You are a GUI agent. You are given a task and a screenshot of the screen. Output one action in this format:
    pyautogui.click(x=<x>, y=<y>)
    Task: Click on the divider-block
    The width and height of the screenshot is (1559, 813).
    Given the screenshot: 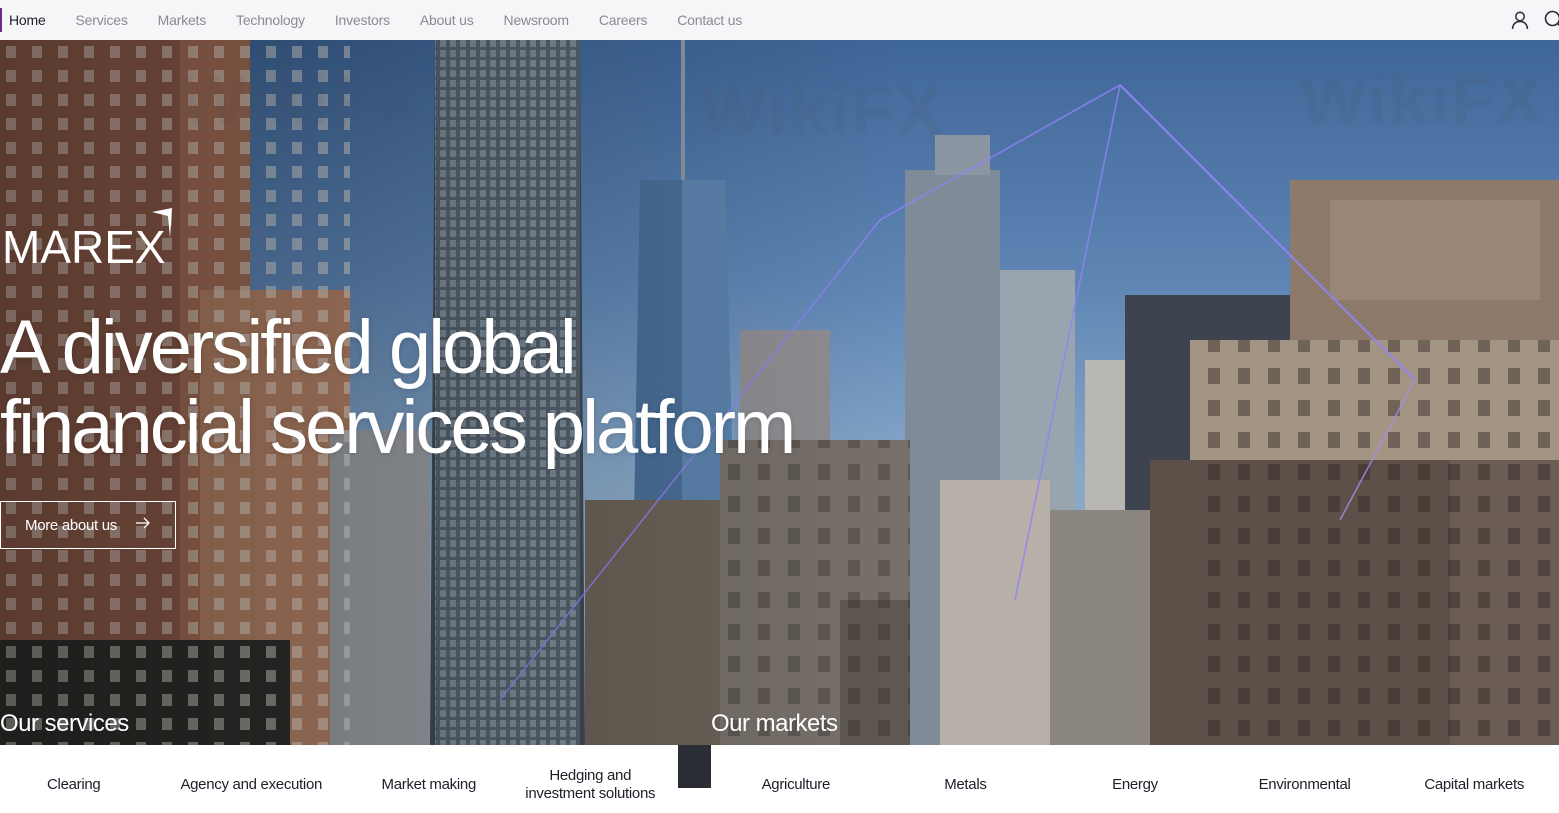 What is the action you would take?
    pyautogui.click(x=694, y=766)
    